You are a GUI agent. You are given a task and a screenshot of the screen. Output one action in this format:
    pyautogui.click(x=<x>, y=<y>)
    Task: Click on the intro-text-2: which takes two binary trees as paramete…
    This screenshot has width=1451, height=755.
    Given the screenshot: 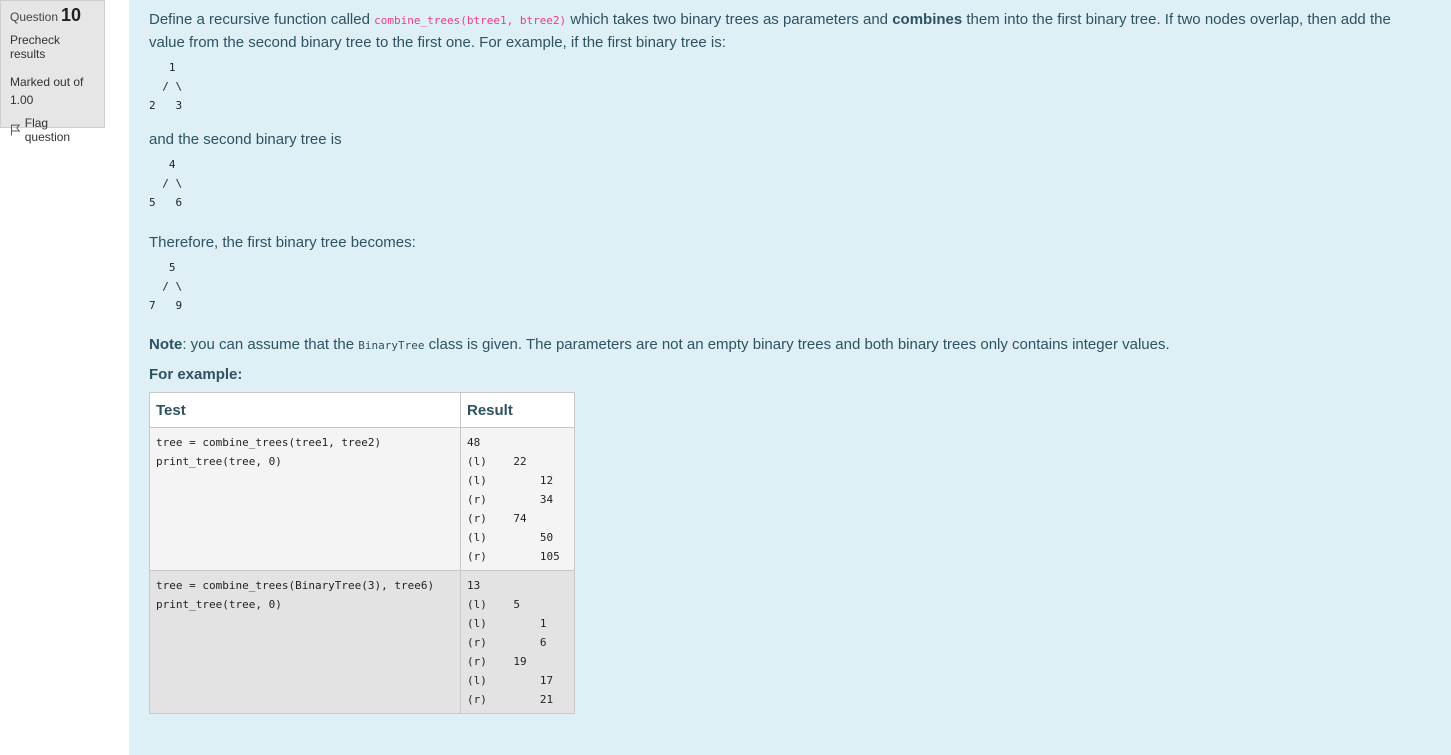 What is the action you would take?
    pyautogui.click(x=729, y=19)
    